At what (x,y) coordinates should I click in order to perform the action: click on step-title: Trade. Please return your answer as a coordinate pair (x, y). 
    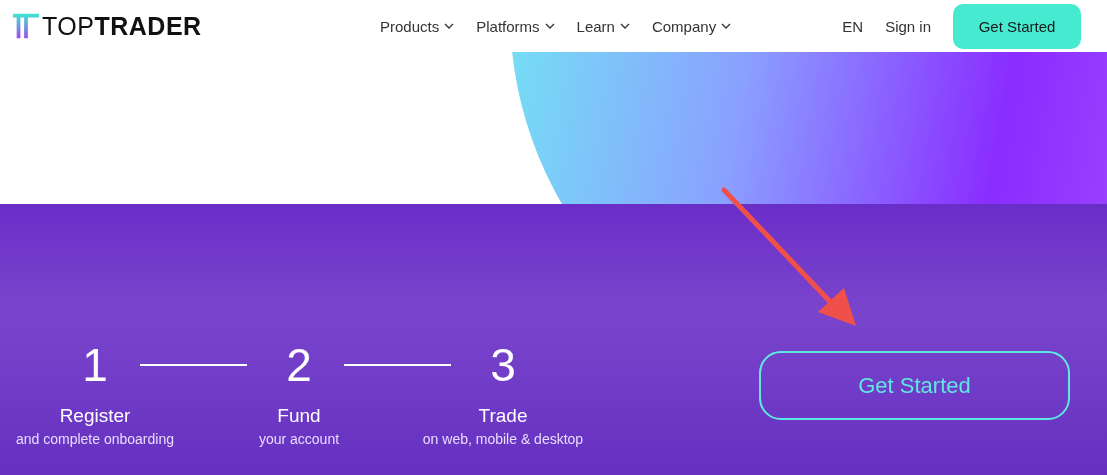
    Looking at the image, I should click on (503, 416).